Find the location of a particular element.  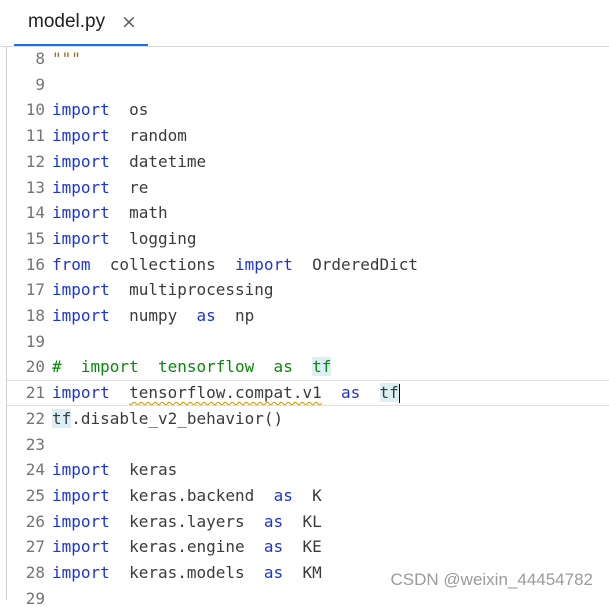

code-line: 16 from collections import OrderedDict is located at coordinates (308, 265).